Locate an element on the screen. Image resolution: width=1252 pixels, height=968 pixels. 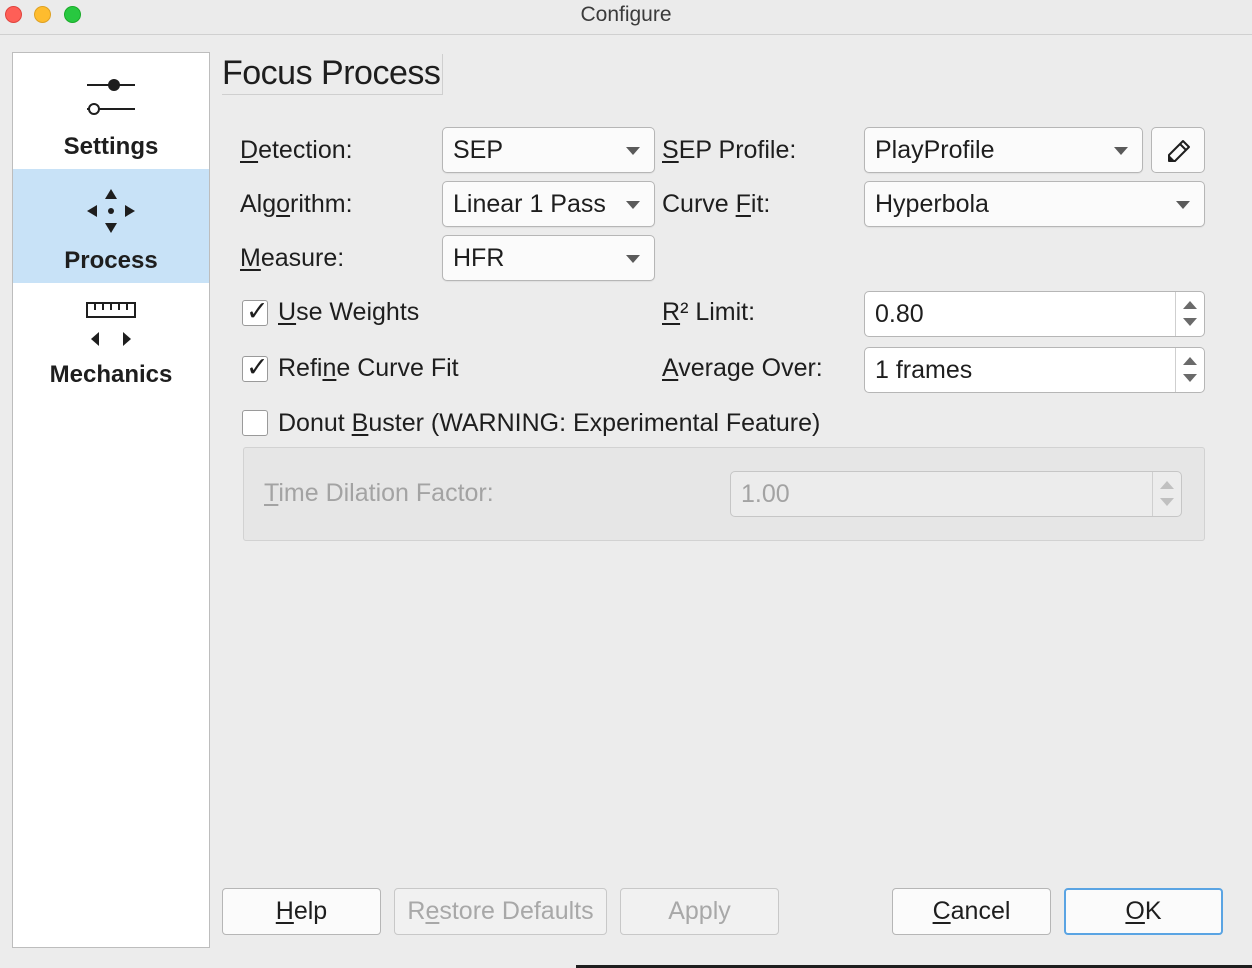
measure-value: HFR is located at coordinates (479, 258).